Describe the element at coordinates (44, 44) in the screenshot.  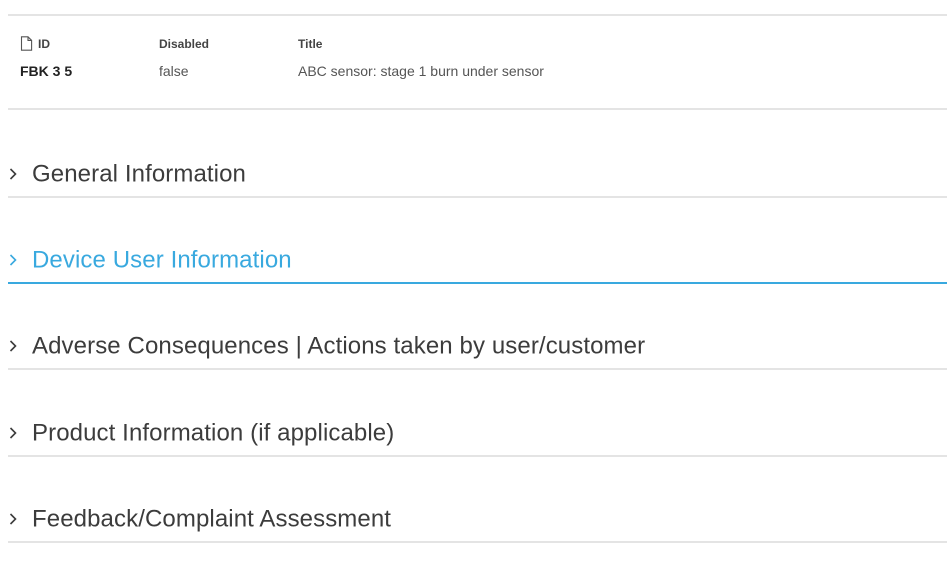
I see `id-label: ID` at that location.